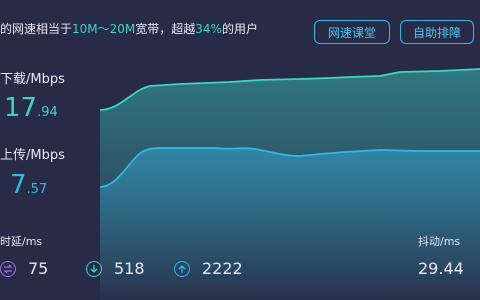 The image size is (480, 300). What do you see at coordinates (222, 268) in the screenshot?
I see `latency-upload-value: 2222` at bounding box center [222, 268].